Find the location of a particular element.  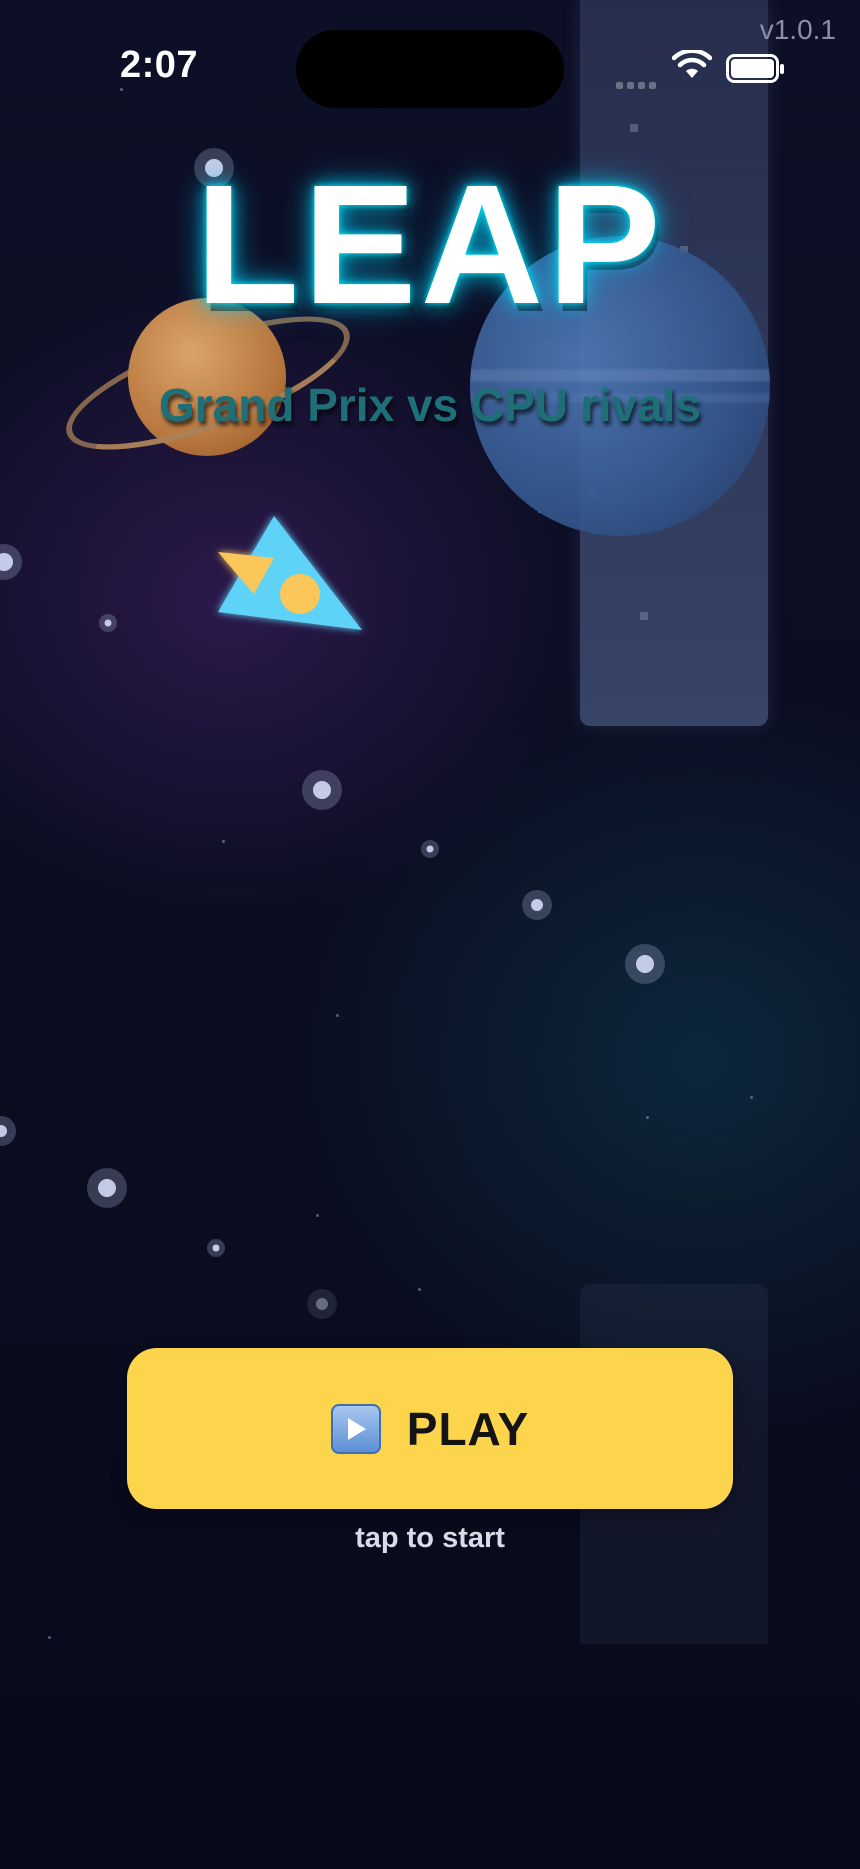

status-time: 2:07 is located at coordinates (159, 65).